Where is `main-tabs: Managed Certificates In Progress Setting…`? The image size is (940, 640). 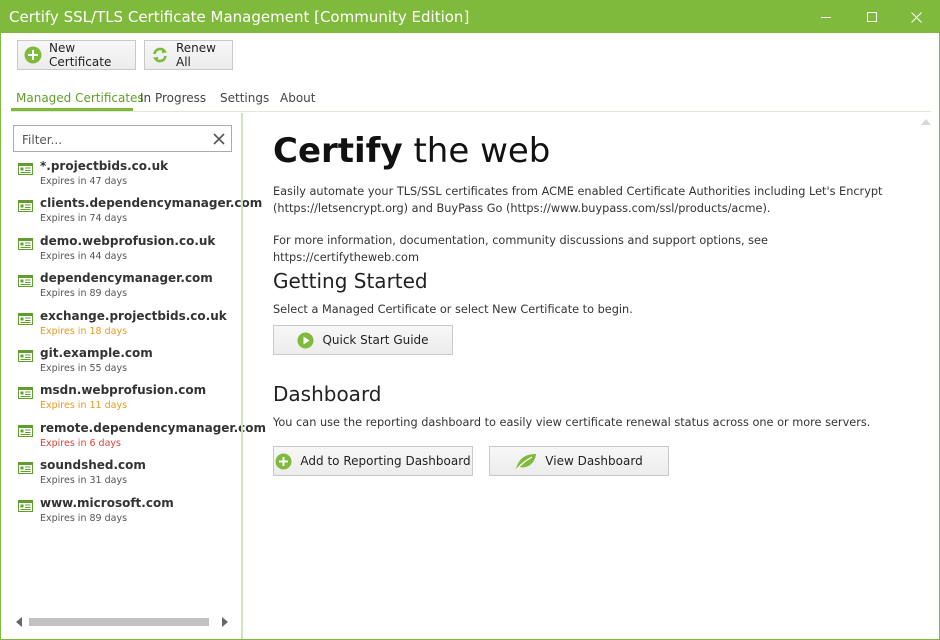 main-tabs: Managed Certificates In Progress Setting… is located at coordinates (471, 99).